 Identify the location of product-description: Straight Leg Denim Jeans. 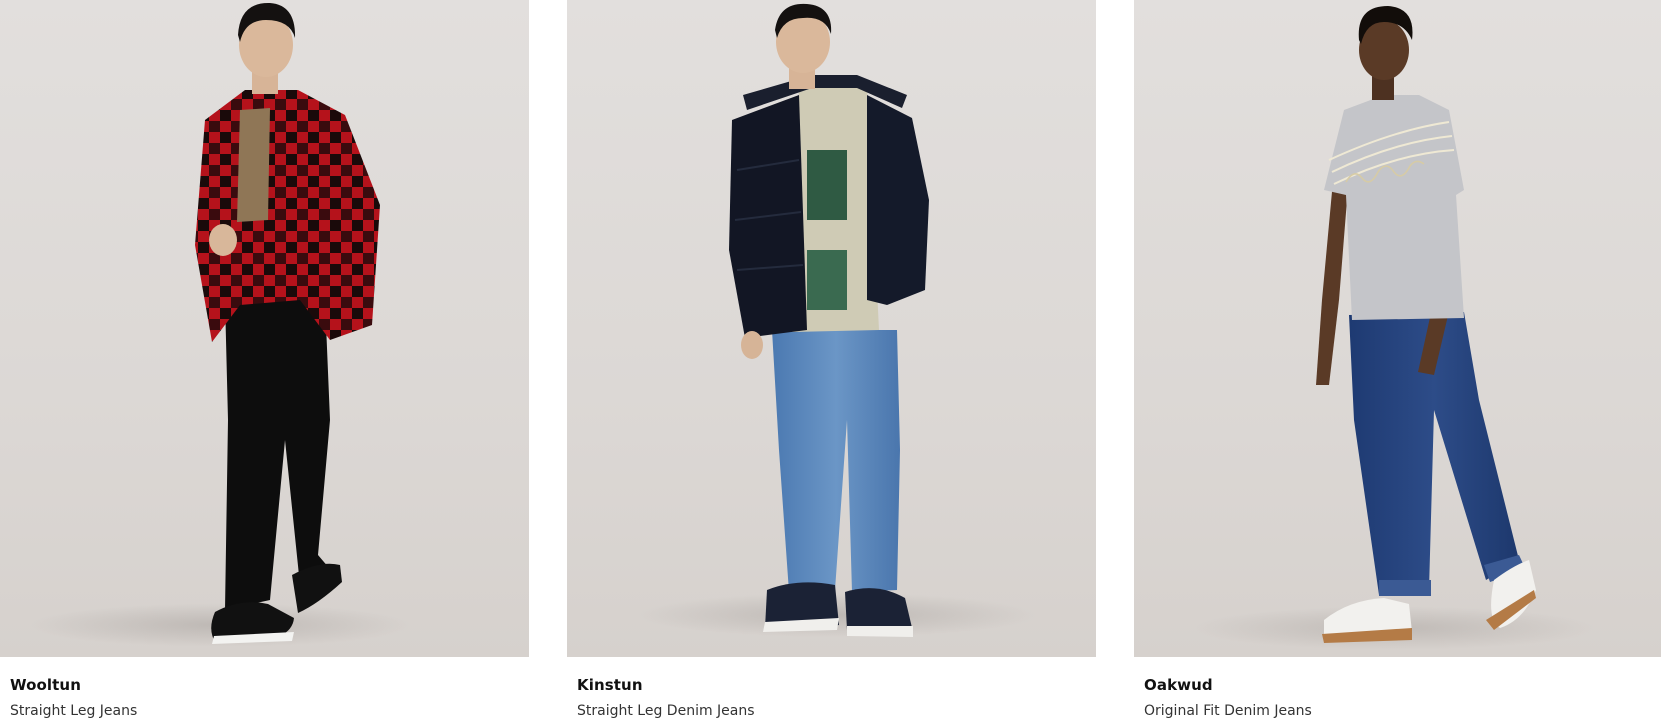
(666, 711).